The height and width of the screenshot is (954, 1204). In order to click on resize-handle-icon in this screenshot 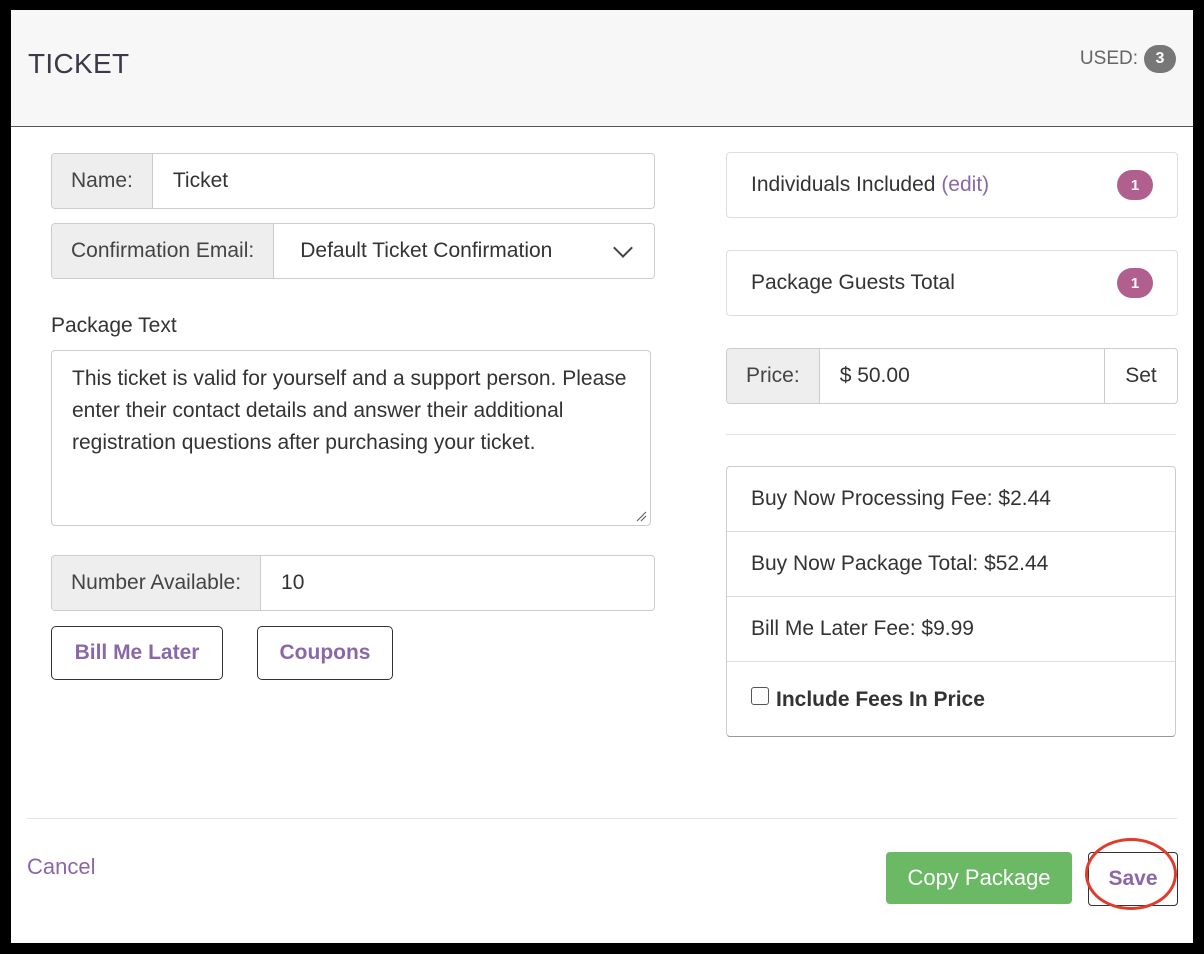, I will do `click(641, 516)`.